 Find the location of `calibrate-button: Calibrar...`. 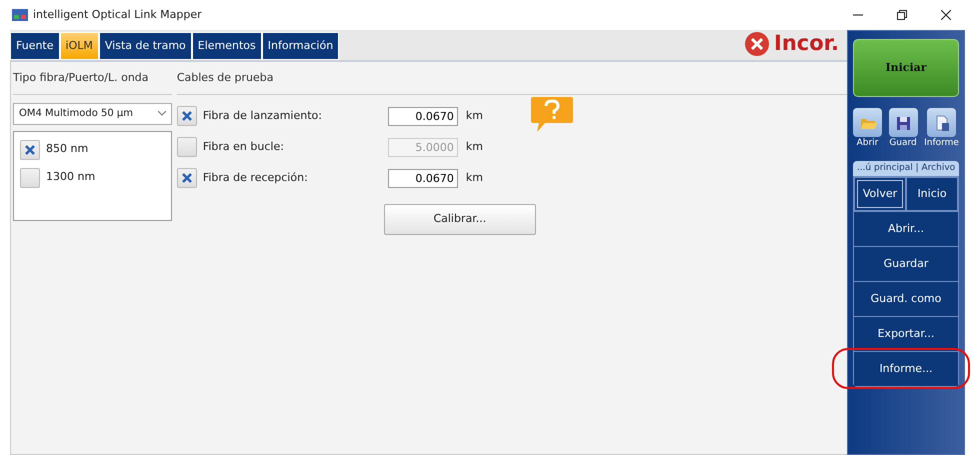

calibrate-button: Calibrar... is located at coordinates (460, 219).